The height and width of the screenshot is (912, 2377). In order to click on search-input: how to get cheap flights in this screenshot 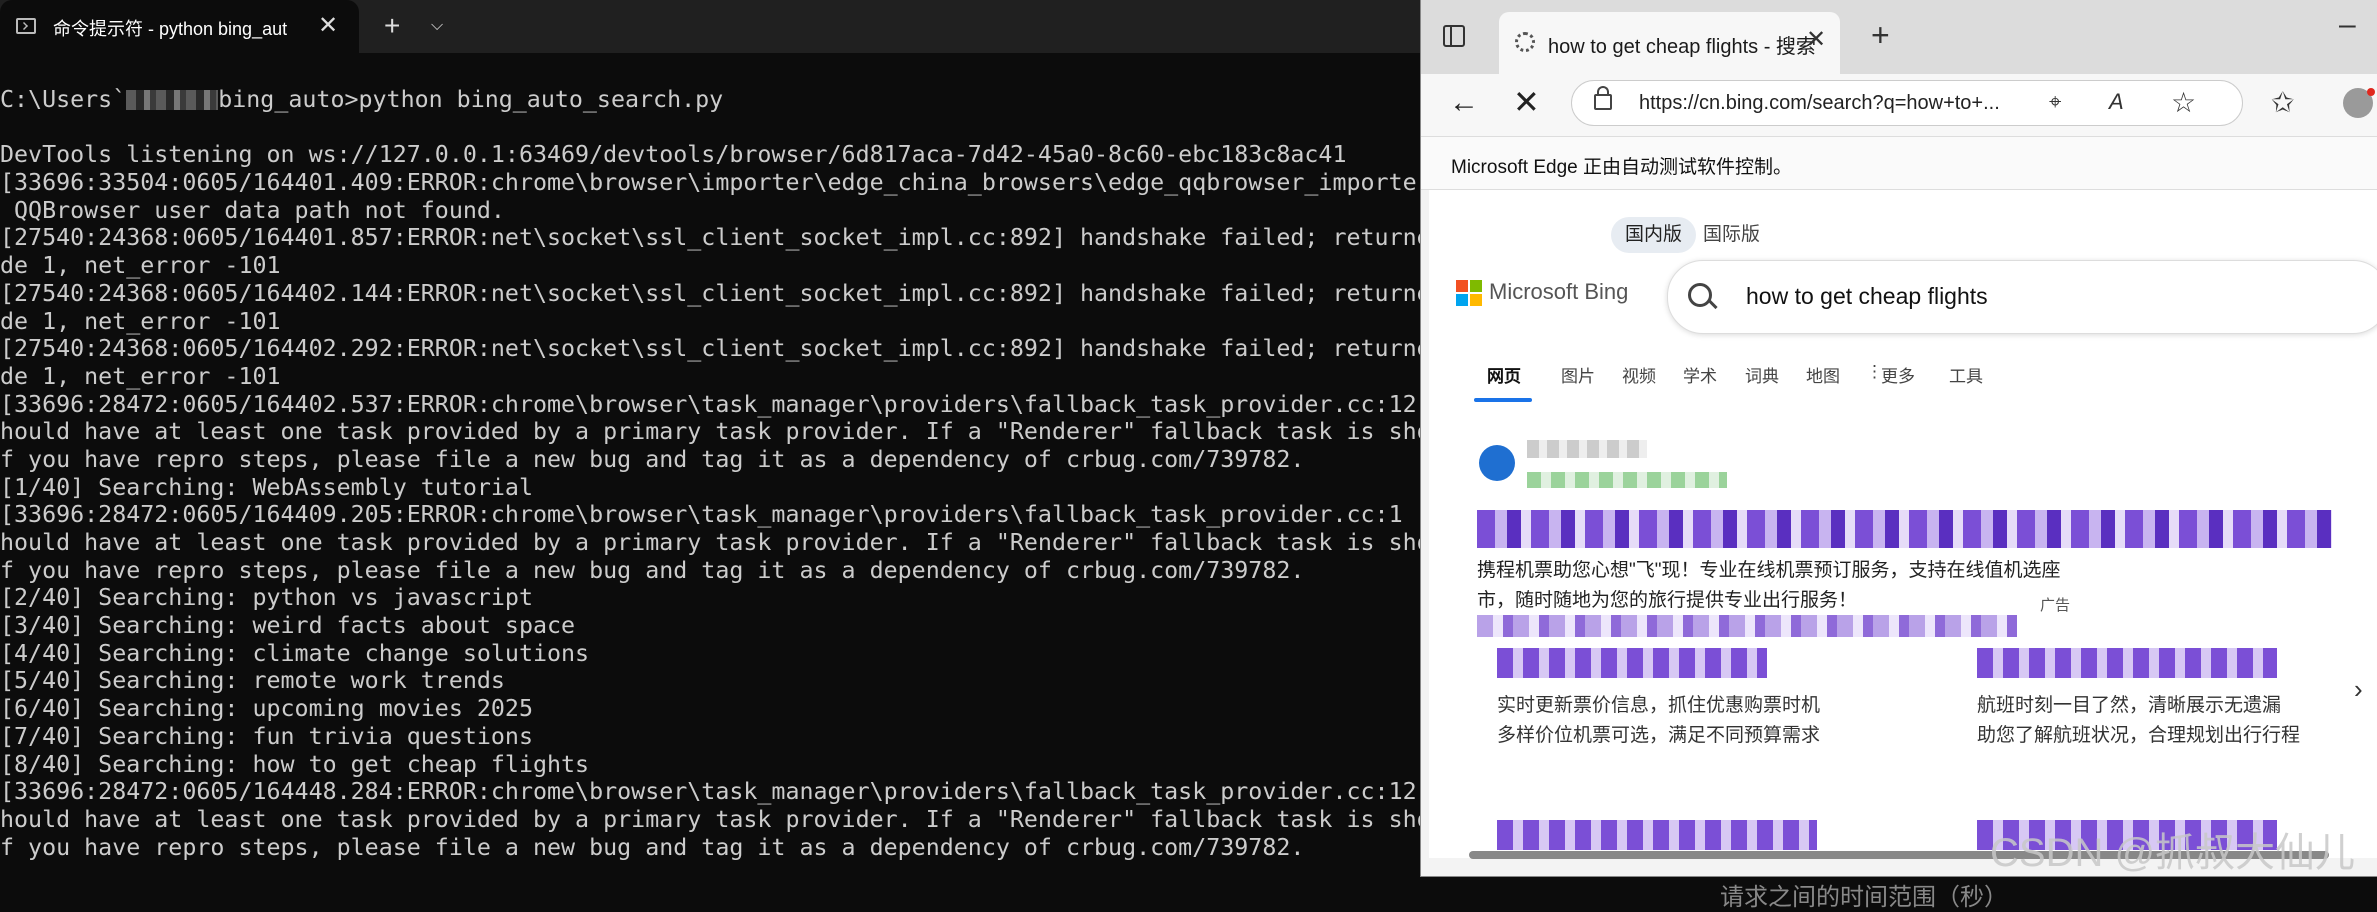, I will do `click(2022, 297)`.